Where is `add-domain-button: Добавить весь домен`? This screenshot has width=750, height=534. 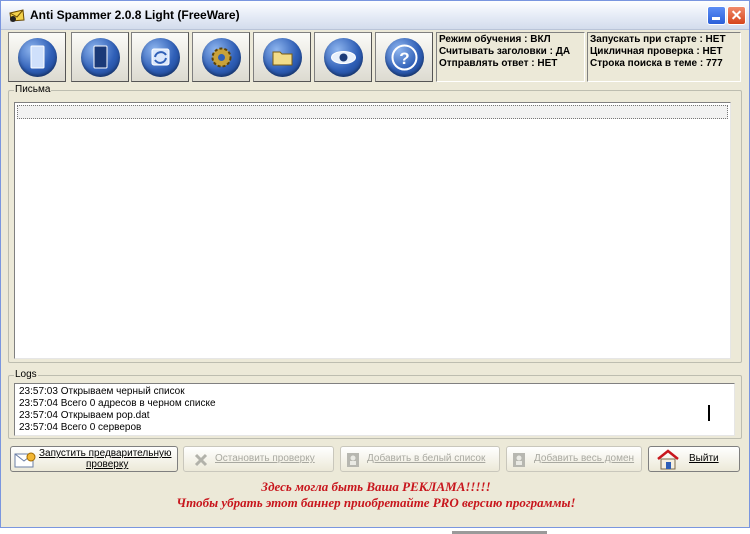 add-domain-button: Добавить весь домен is located at coordinates (574, 459).